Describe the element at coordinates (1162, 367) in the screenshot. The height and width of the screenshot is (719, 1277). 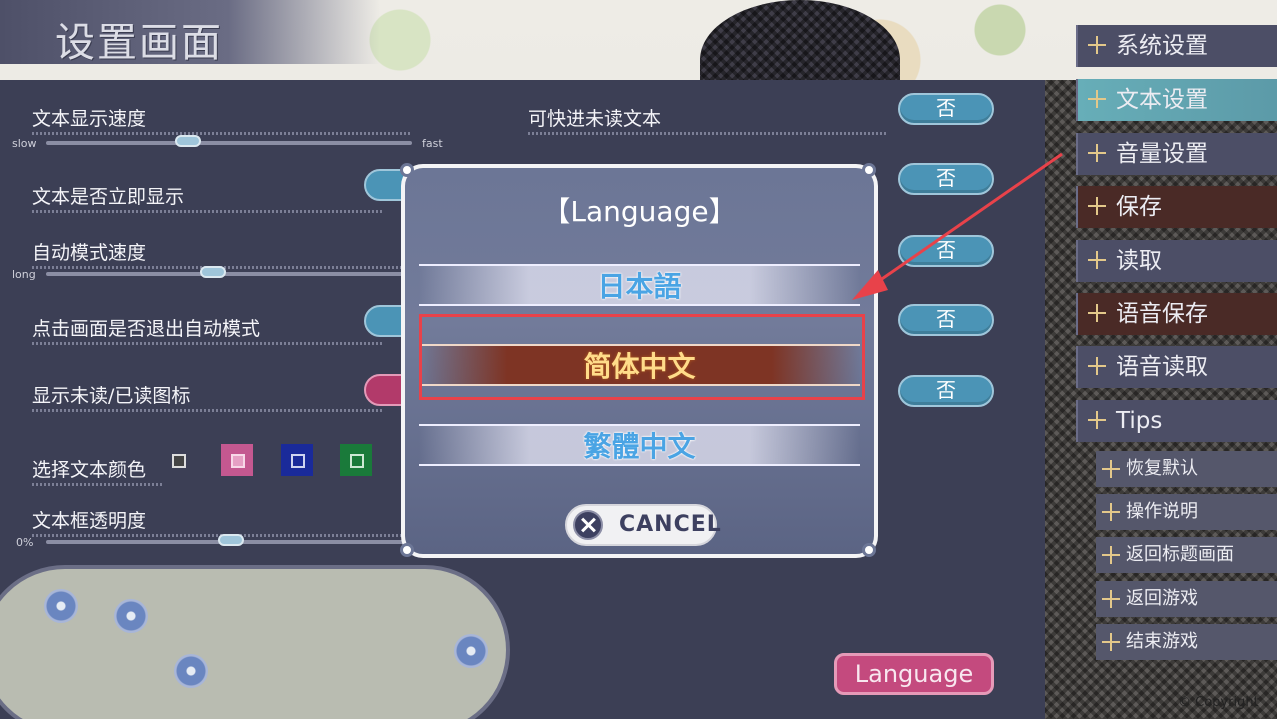
I see `menu-label: 语音读取` at that location.